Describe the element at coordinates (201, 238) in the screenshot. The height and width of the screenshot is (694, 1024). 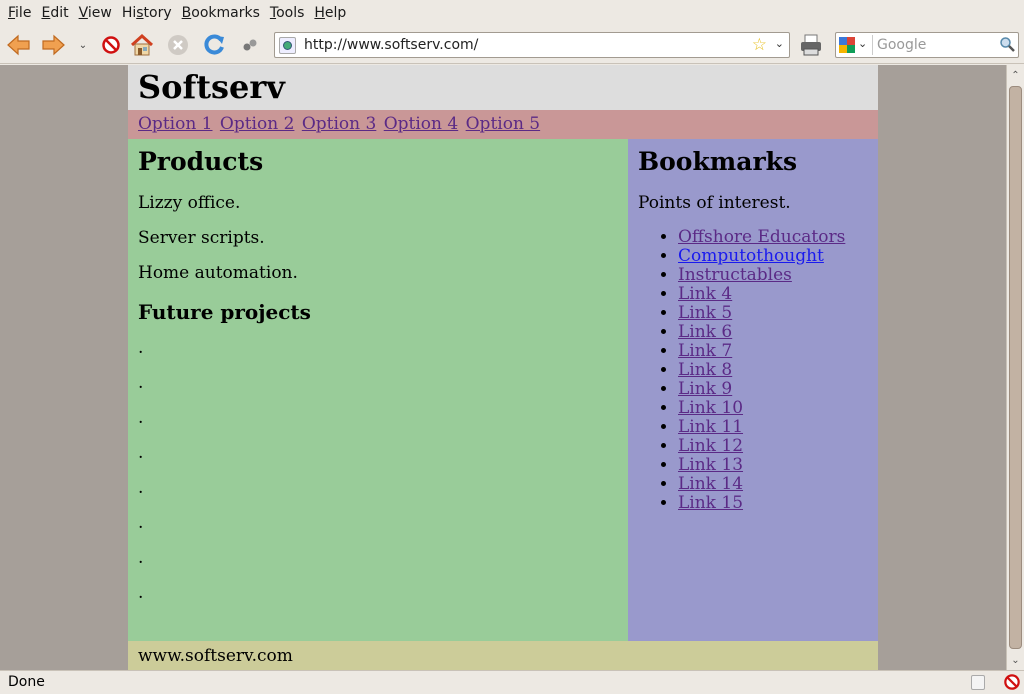
I see `product-item: Server scripts.` at that location.